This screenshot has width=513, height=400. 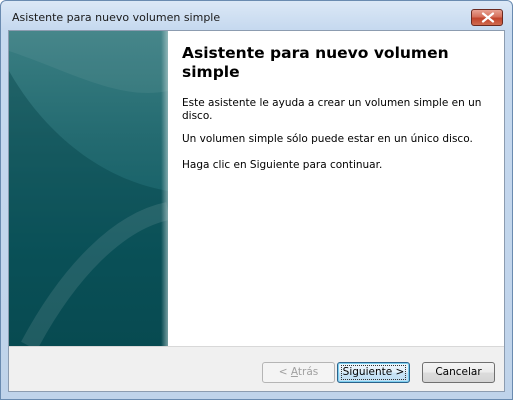 What do you see at coordinates (256, 368) in the screenshot?
I see `wizard-button-bar: < Atrás Siguiente > Cancelar` at bounding box center [256, 368].